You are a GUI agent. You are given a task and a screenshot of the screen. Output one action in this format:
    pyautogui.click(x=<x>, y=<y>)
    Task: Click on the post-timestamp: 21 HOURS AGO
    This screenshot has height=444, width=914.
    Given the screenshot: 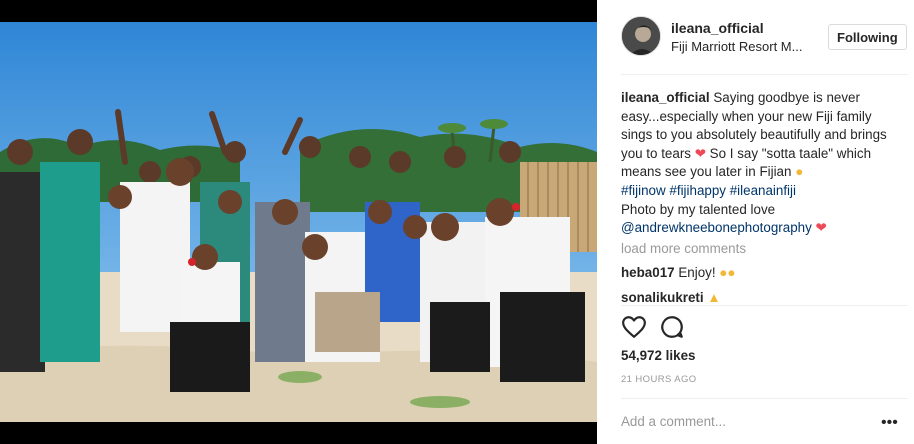 What is the action you would take?
    pyautogui.click(x=659, y=379)
    